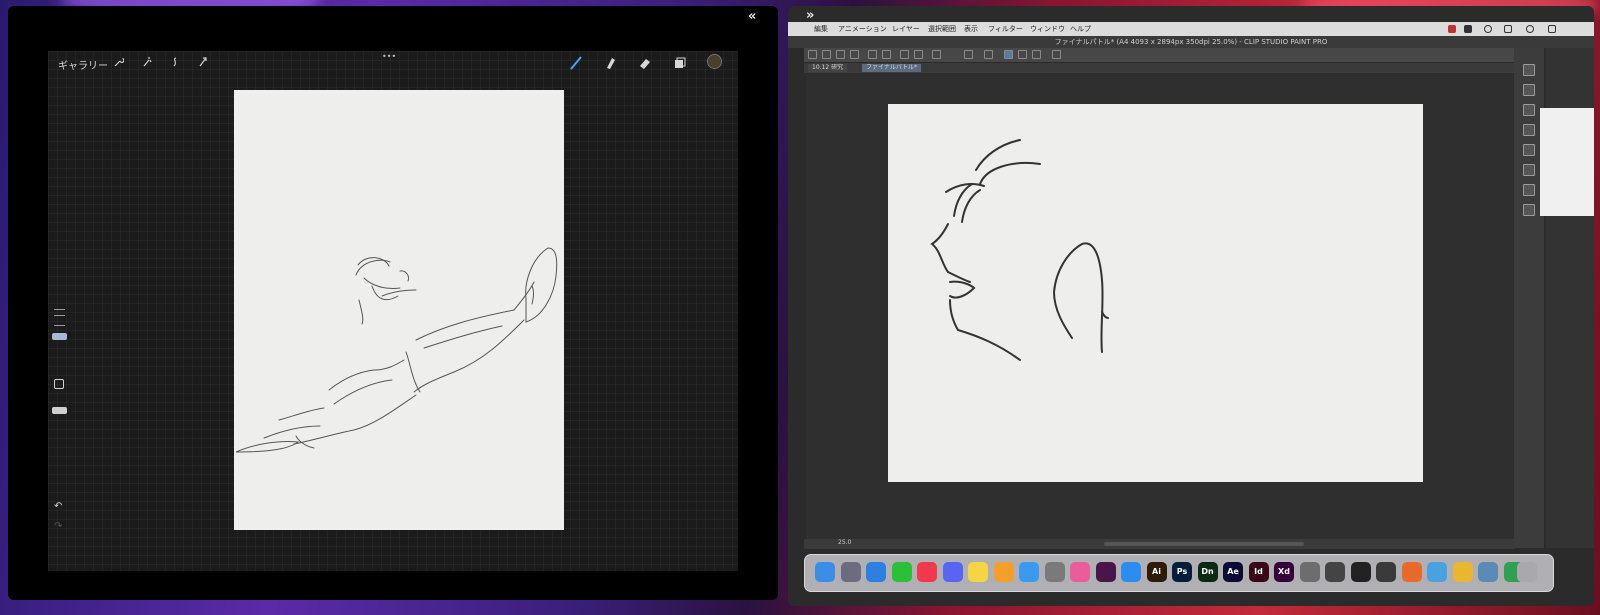 The height and width of the screenshot is (615, 1600). Describe the element at coordinates (1309, 572) in the screenshot. I see `dock-clip-studio-1-icon` at that location.